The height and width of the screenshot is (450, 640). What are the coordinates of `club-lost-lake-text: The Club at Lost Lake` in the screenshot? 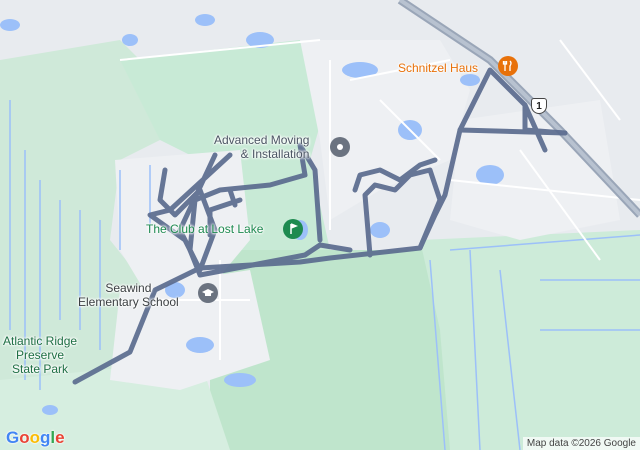 It's located at (205, 229).